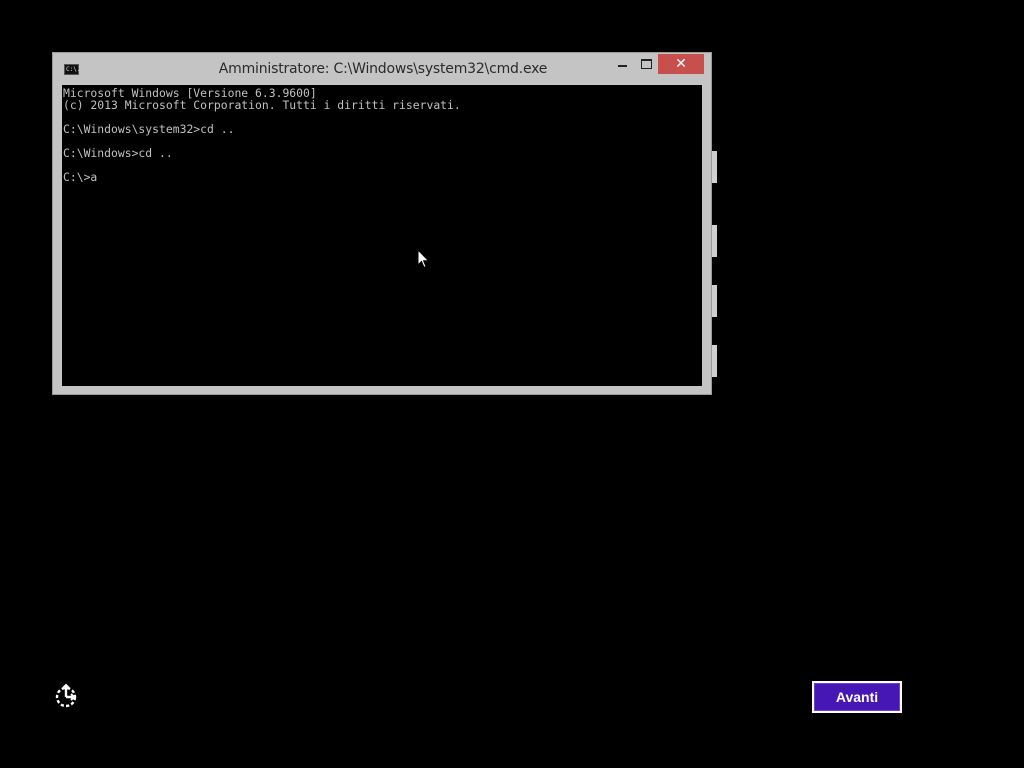 The height and width of the screenshot is (768, 1024). Describe the element at coordinates (382, 177) in the screenshot. I see `command-prompt-line: C:\>a` at that location.